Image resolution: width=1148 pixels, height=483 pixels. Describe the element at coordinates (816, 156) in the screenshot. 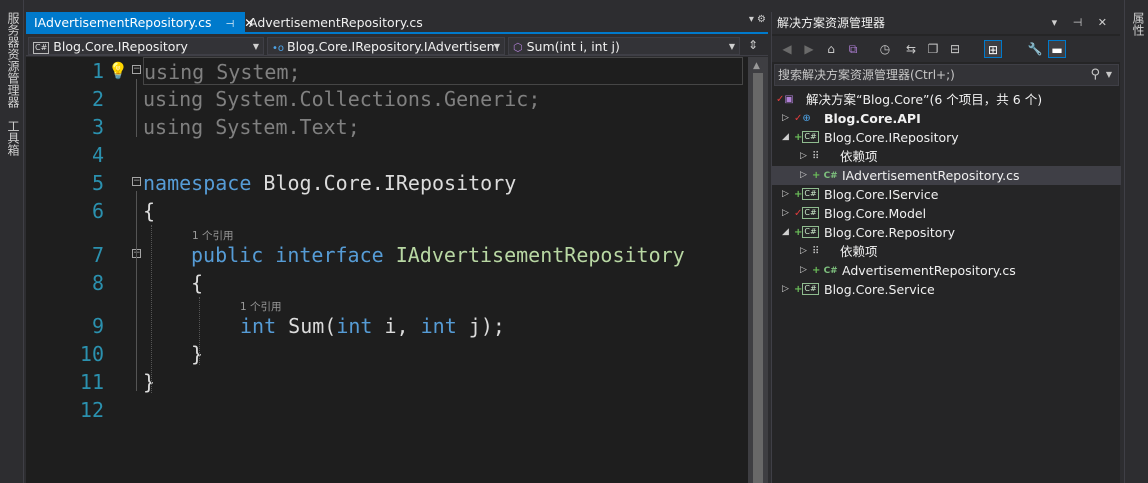

I see `dependencies-icon: ⠿` at that location.